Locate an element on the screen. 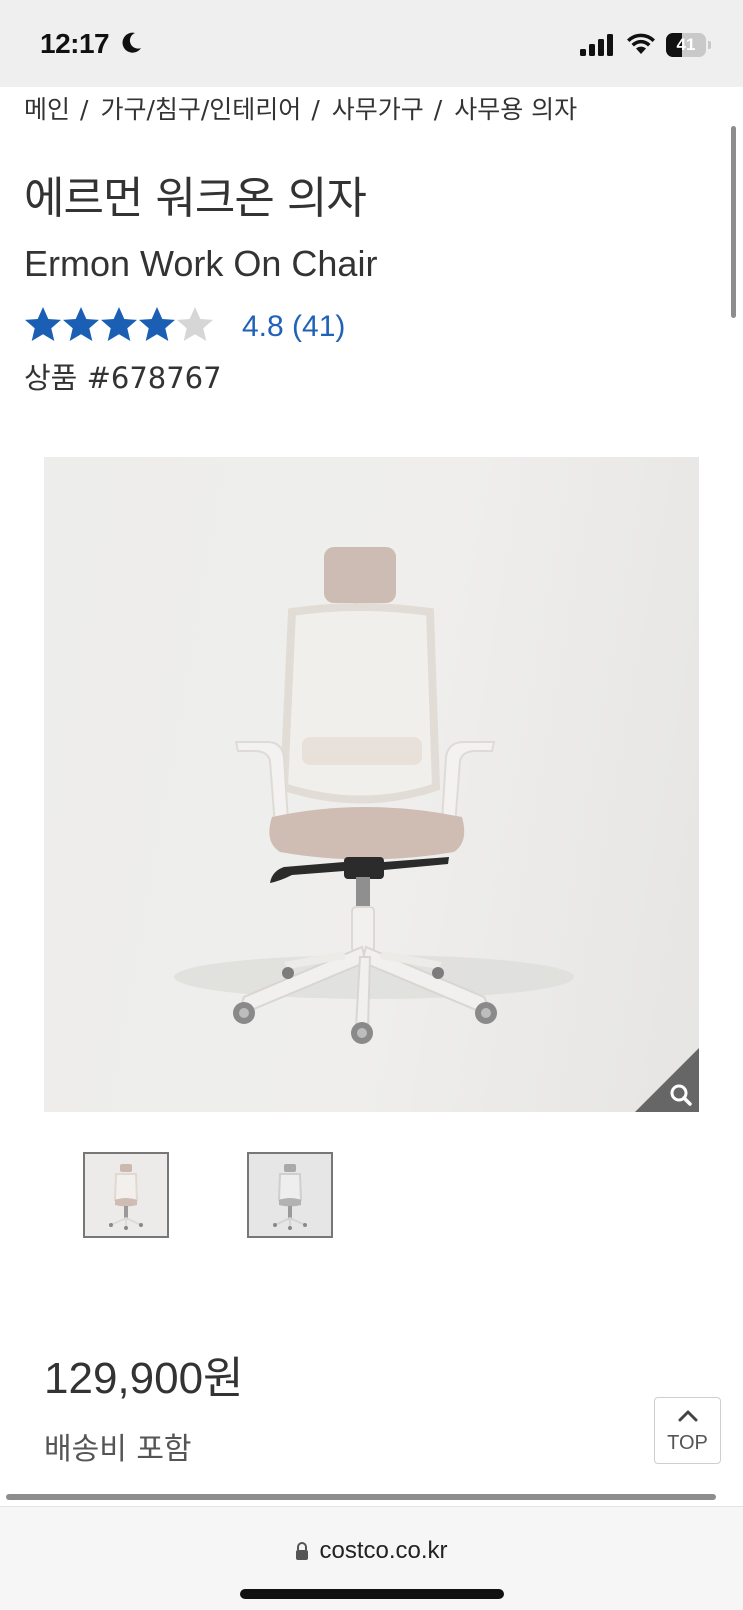 The image size is (743, 1610). cellular-signal-icon is located at coordinates (596, 45).